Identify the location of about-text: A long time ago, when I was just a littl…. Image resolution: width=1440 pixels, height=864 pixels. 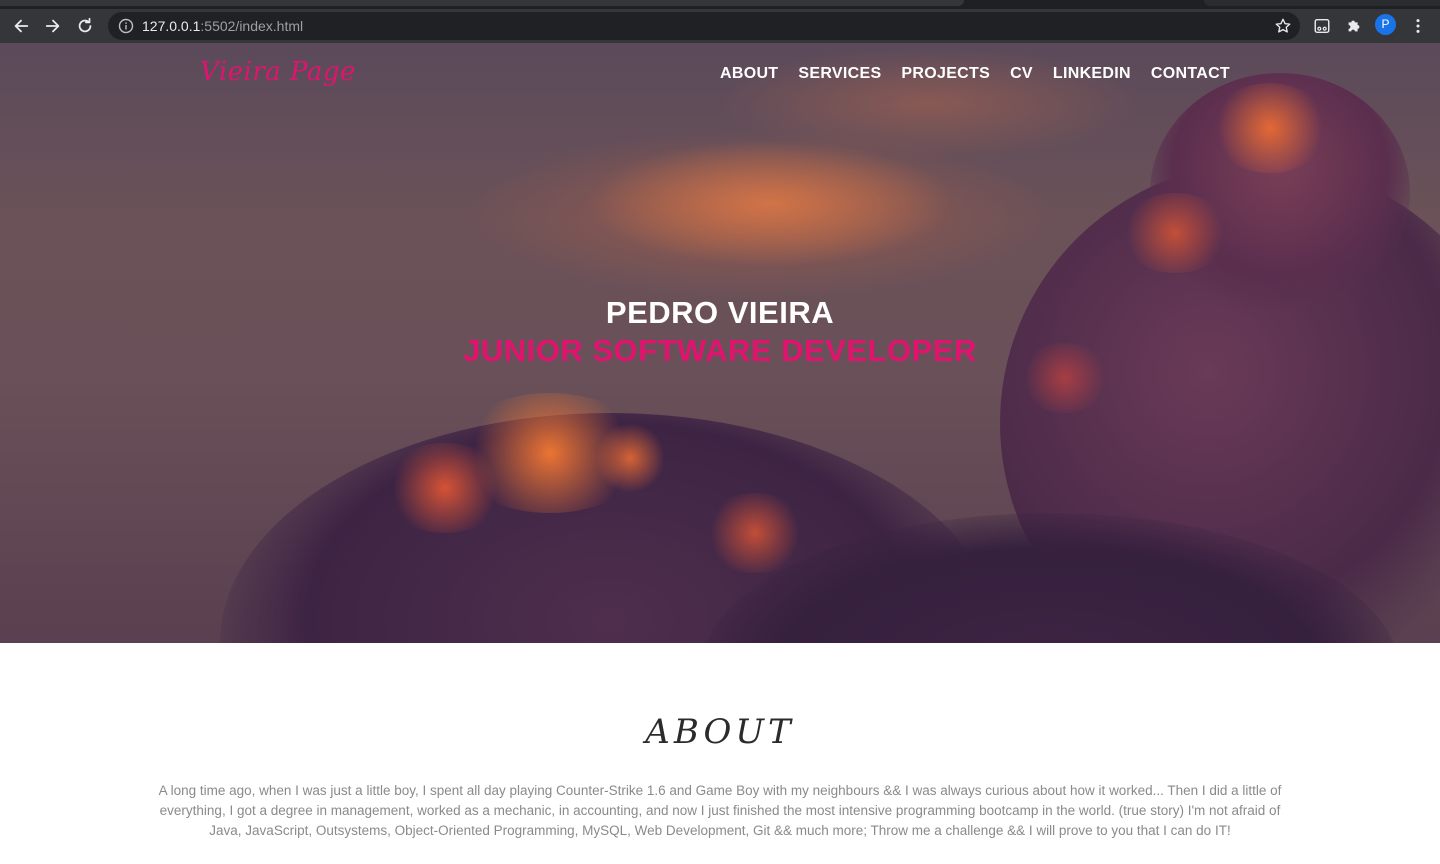
(720, 810).